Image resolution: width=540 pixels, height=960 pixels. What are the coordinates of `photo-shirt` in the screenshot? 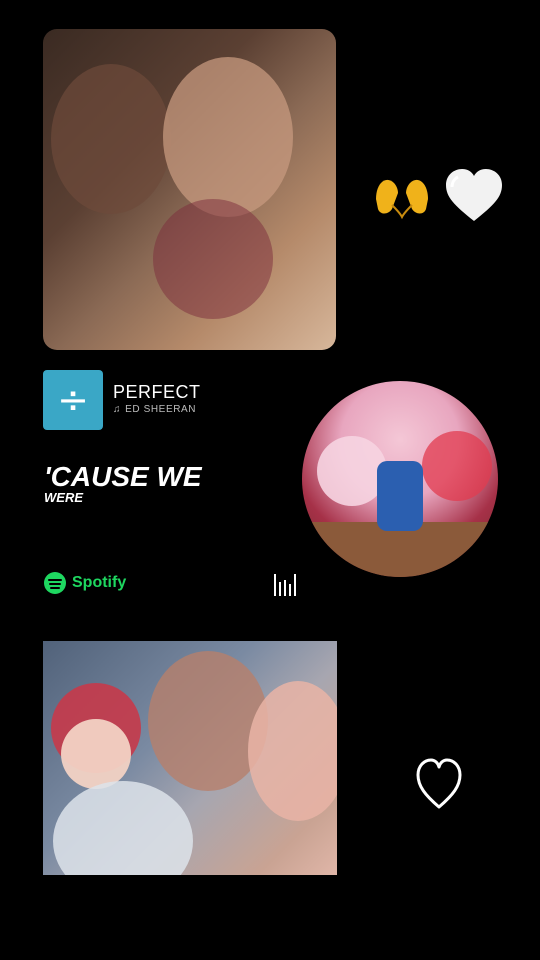 It's located at (213, 259).